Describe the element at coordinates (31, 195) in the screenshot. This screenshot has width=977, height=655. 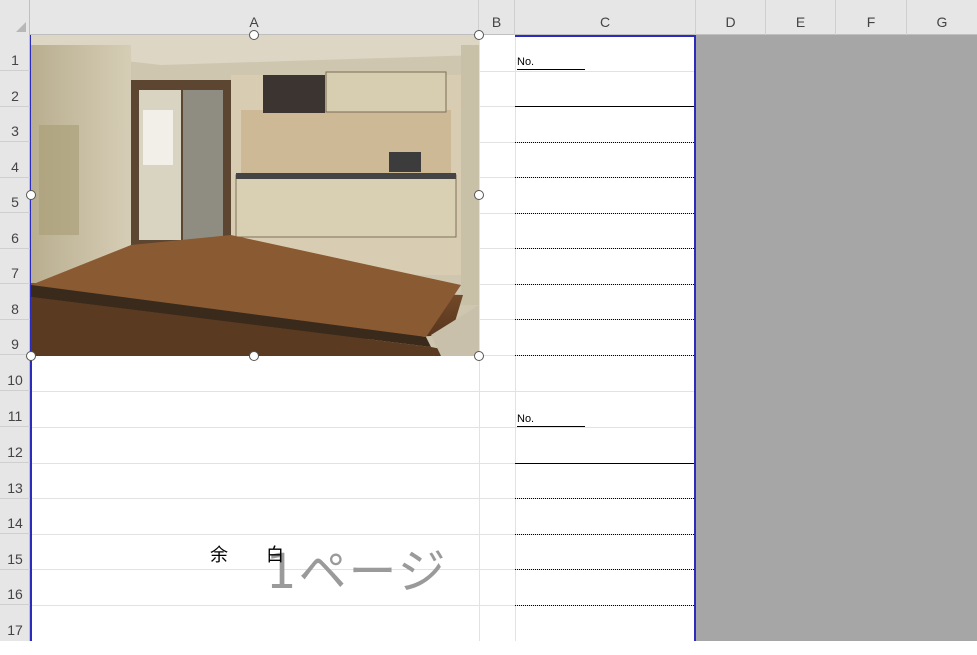
I see `resize-handle-left` at that location.